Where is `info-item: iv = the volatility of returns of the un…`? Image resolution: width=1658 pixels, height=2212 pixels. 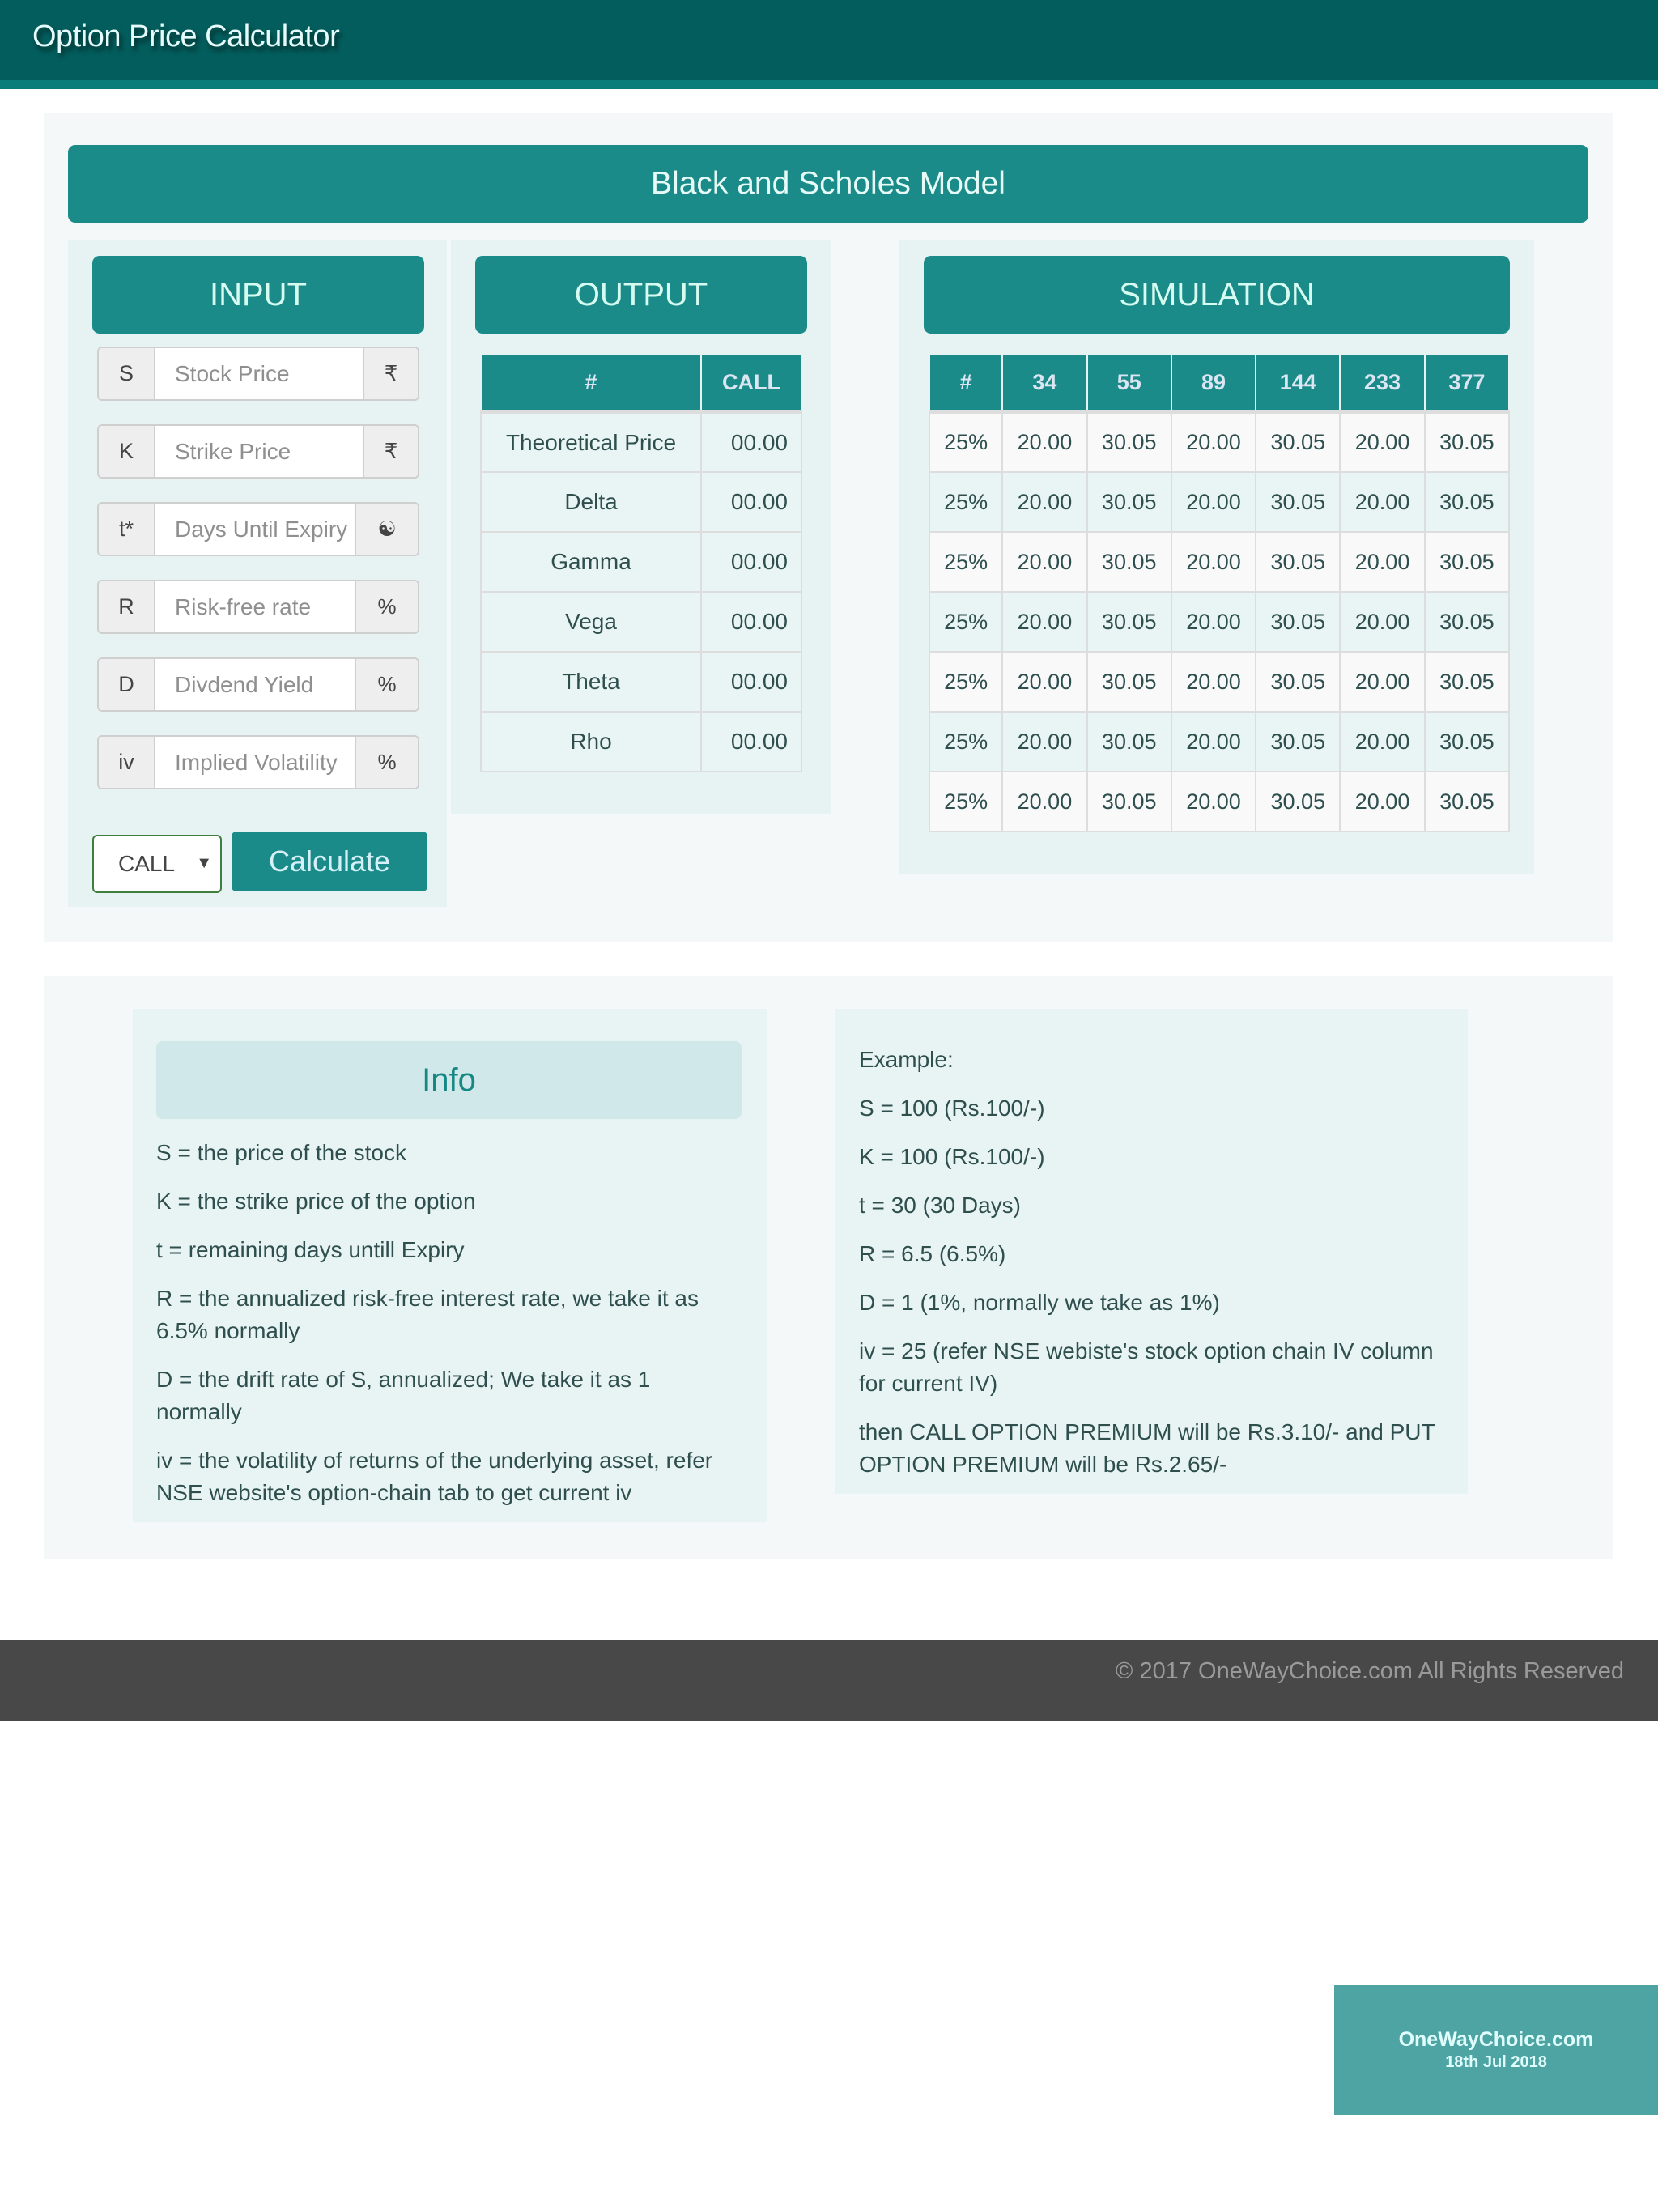
info-item: iv = the volatility of returns of the un… is located at coordinates (434, 1477).